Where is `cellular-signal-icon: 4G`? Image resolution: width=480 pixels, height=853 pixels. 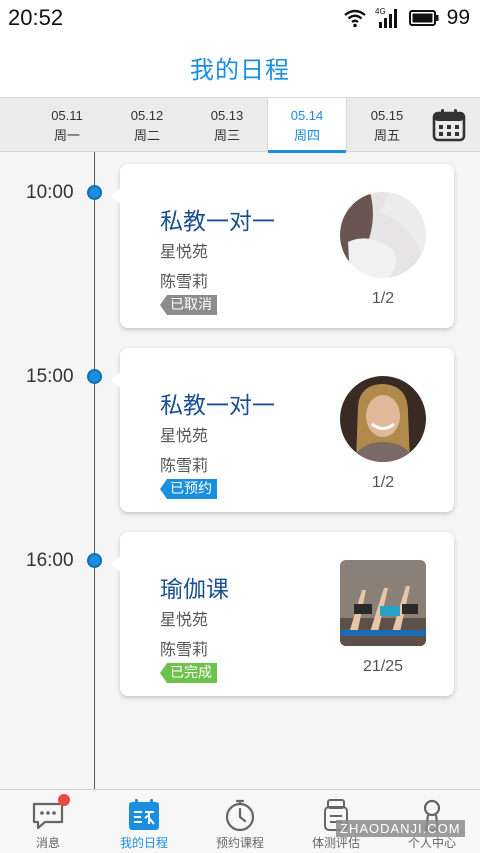 cellular-signal-icon: 4G is located at coordinates (386, 17).